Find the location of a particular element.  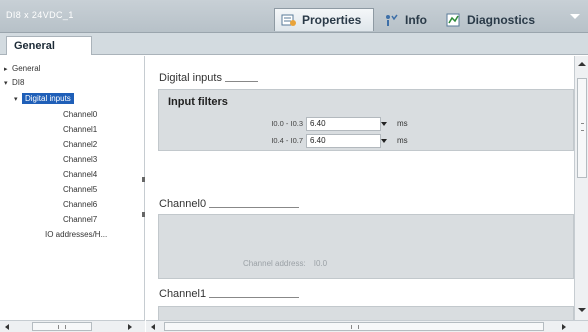

vertical-scroll-thumb is located at coordinates (582, 128).